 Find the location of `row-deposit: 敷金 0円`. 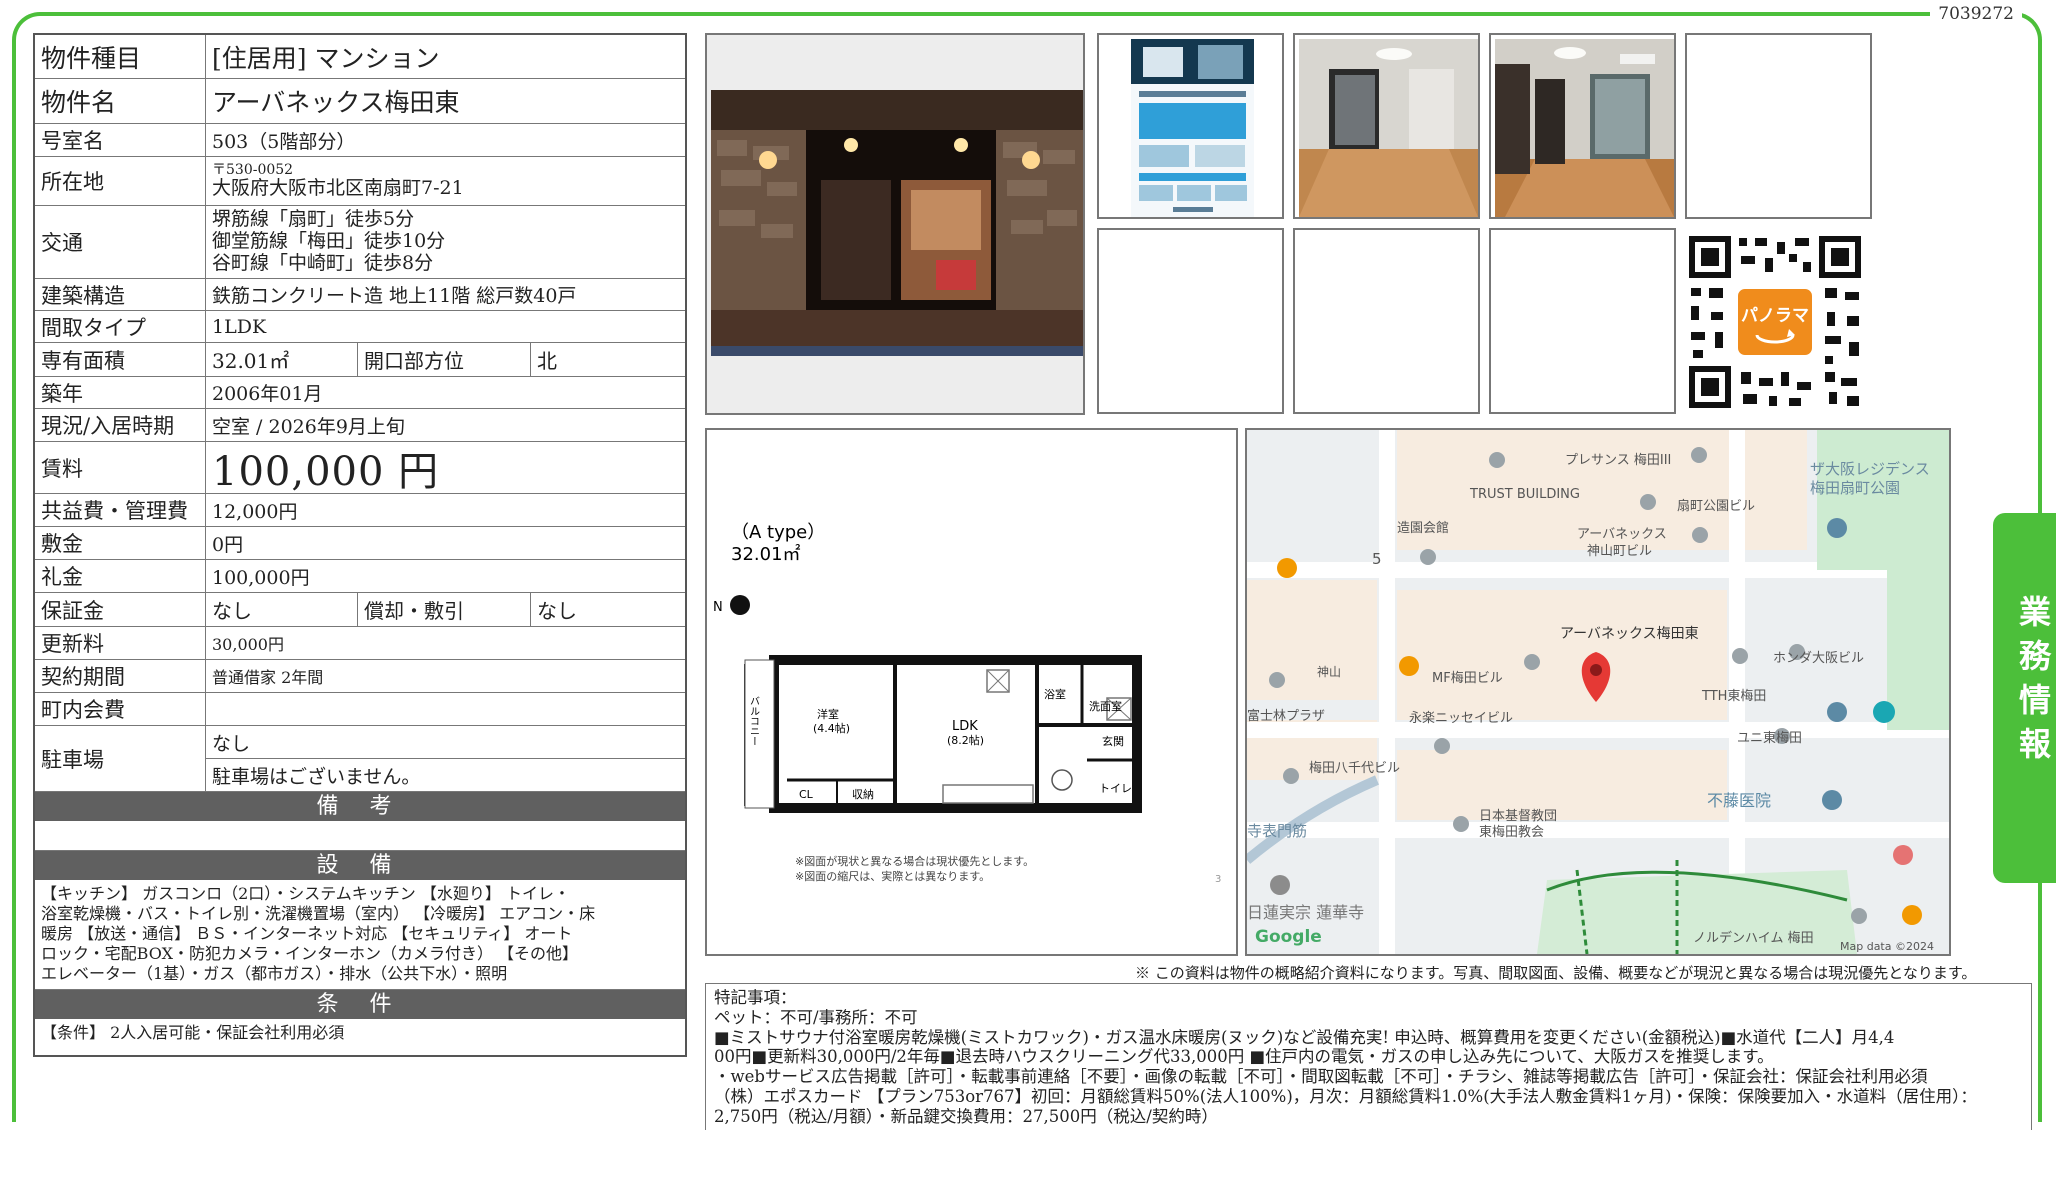

row-deposit: 敷金 0円 is located at coordinates (360, 543).